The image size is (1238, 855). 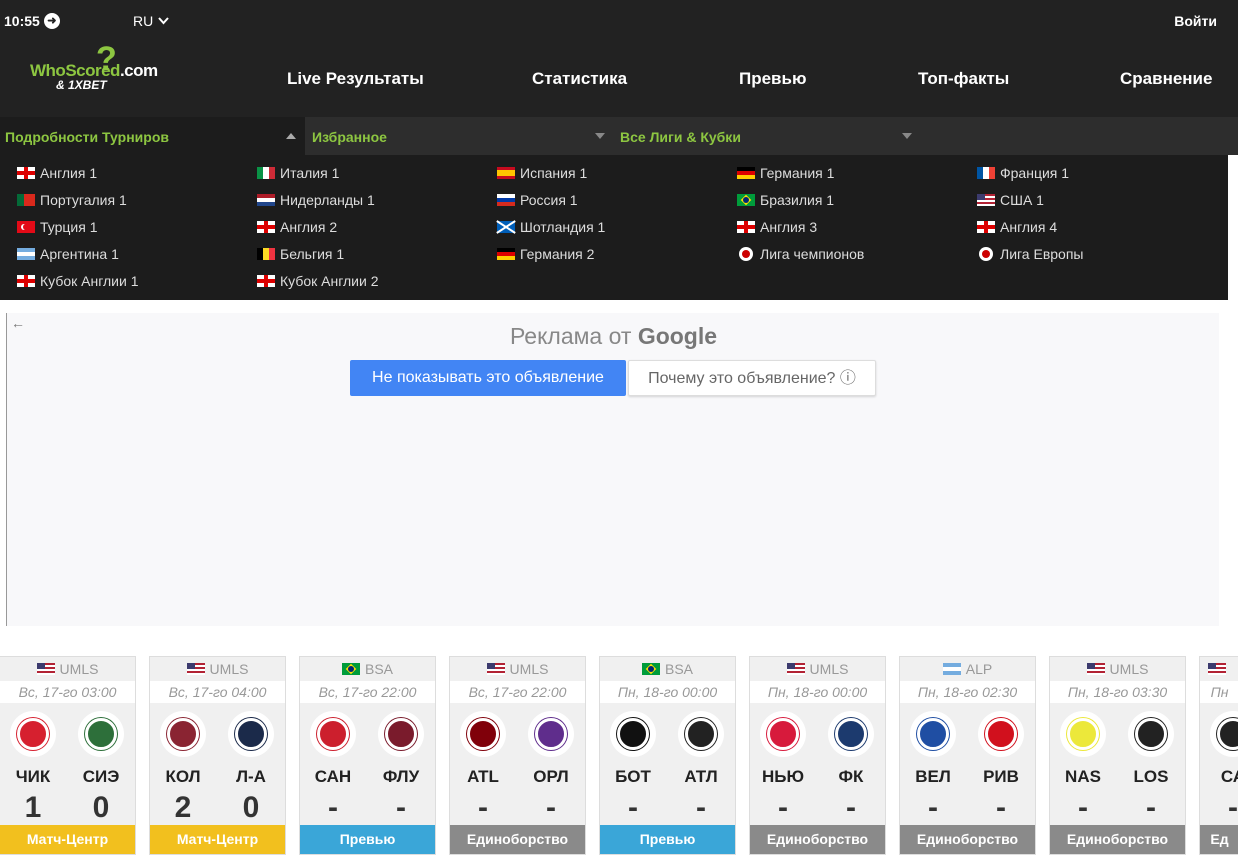 I want to click on nav-previews: Превью, so click(x=772, y=79).